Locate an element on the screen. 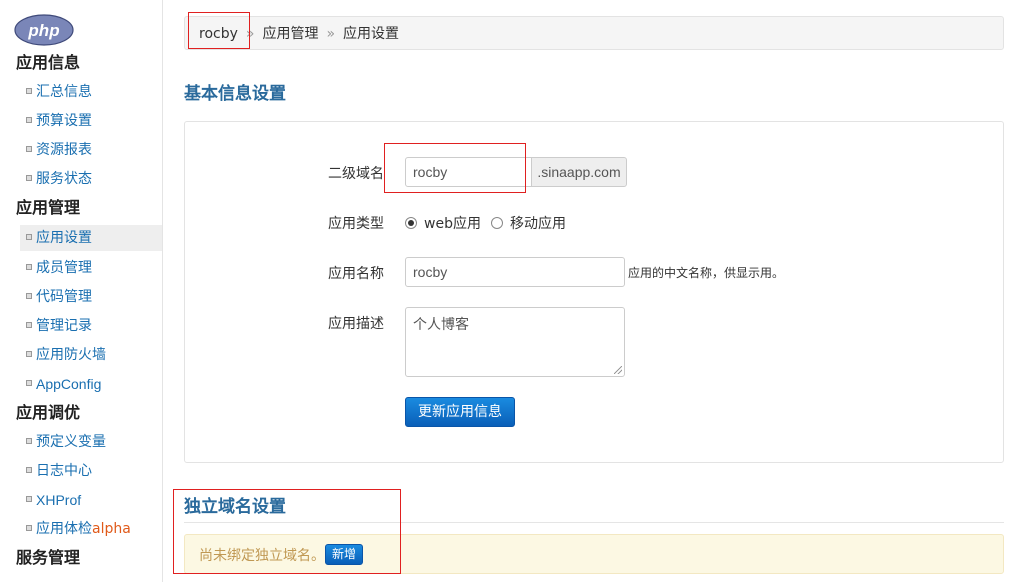 The height and width of the screenshot is (582, 1020). alpha-badge: alpha is located at coordinates (111, 529).